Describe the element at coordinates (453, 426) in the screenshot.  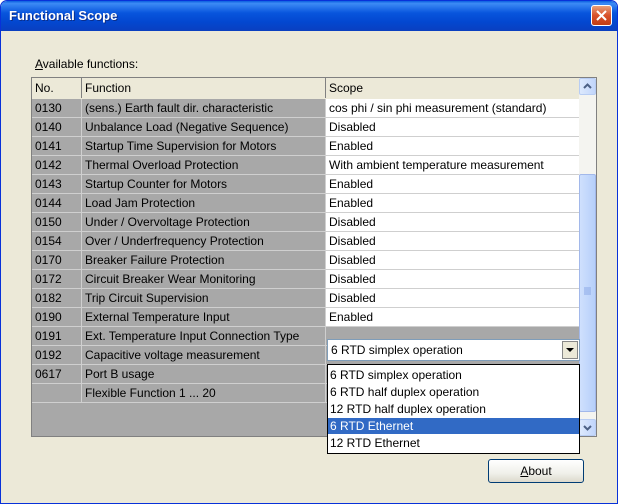
I see `dropdown-option-selected: 6 RTD Ethernet` at that location.